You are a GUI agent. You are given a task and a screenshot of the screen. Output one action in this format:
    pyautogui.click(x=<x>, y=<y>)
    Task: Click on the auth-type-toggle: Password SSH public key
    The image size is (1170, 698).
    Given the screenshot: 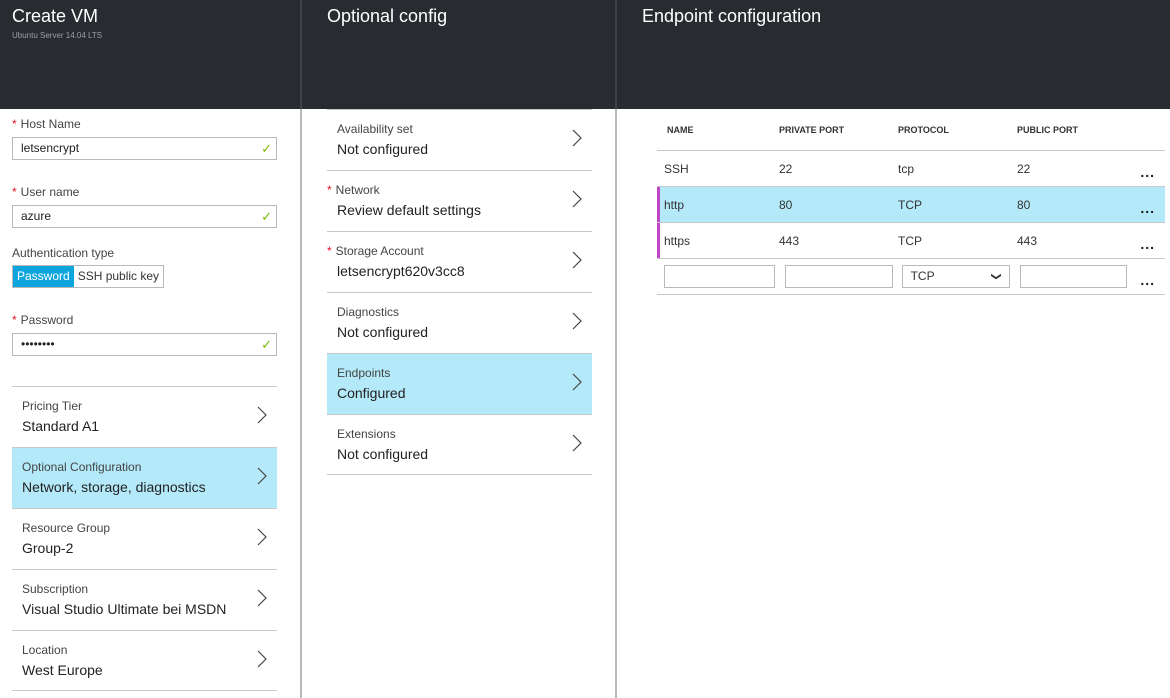 What is the action you would take?
    pyautogui.click(x=88, y=276)
    